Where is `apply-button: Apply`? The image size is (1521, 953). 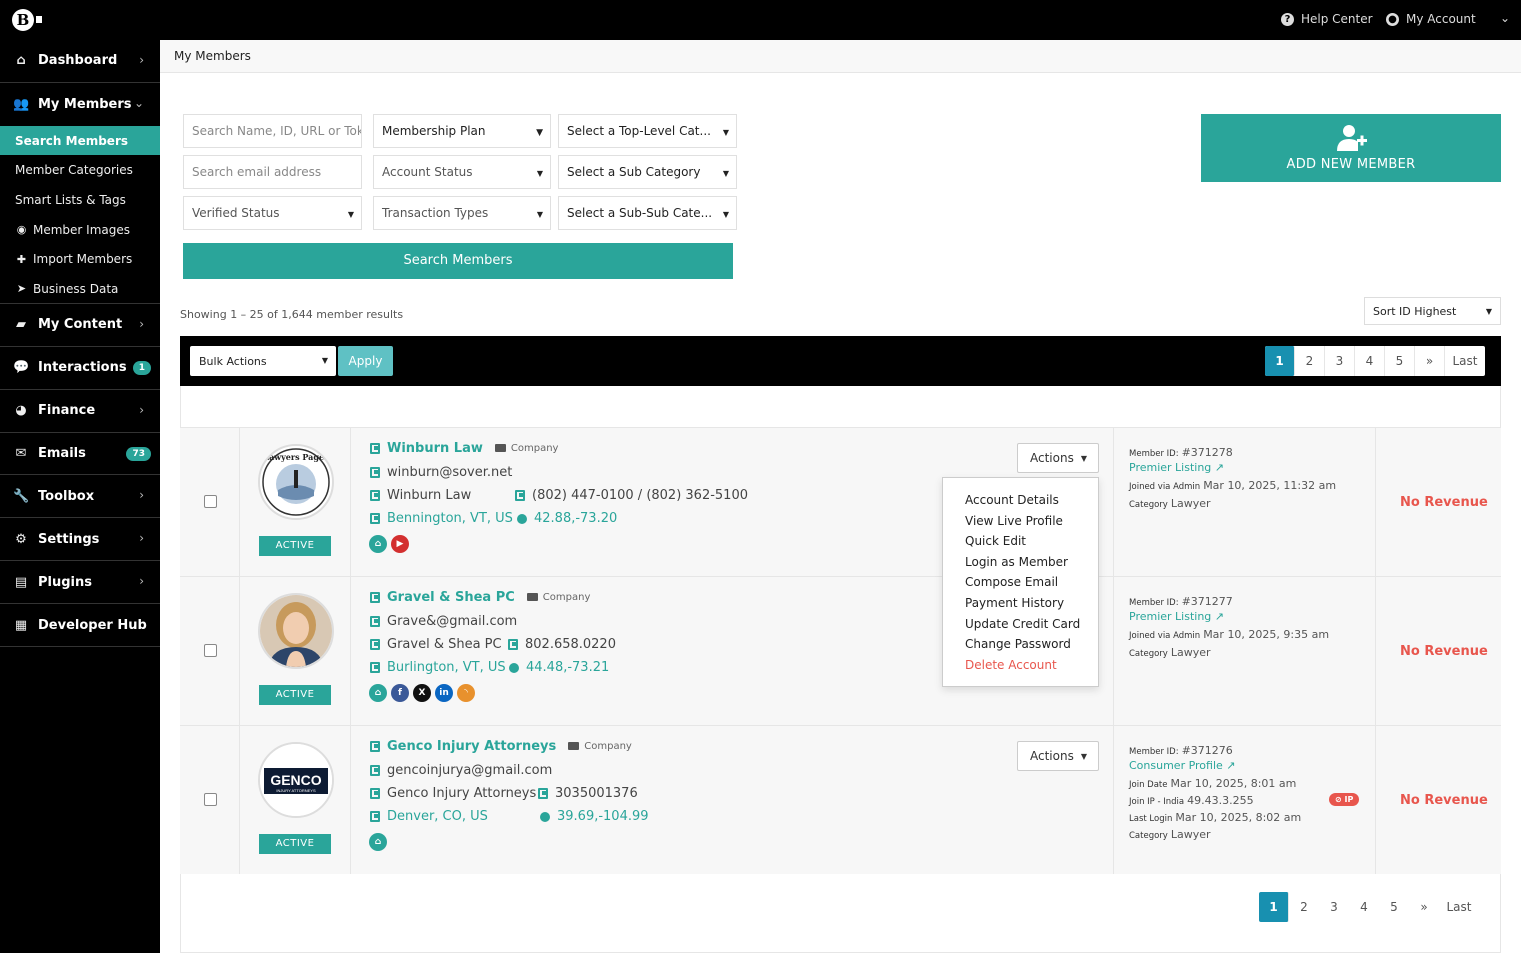 apply-button: Apply is located at coordinates (365, 361).